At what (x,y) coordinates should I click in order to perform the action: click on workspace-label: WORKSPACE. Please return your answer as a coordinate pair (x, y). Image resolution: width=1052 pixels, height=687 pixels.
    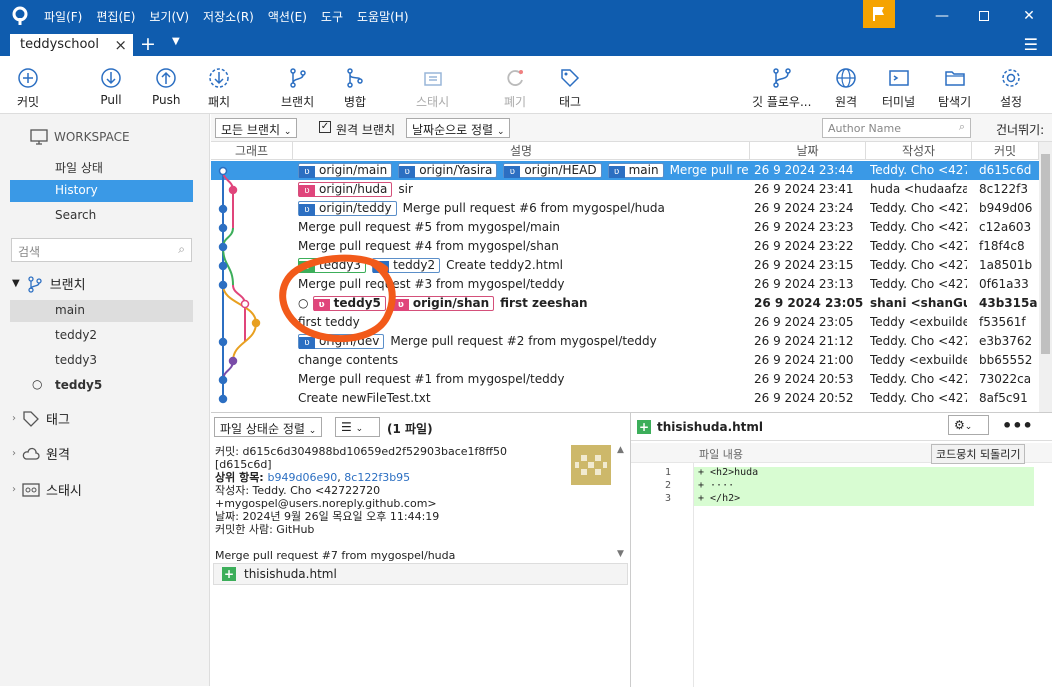
    Looking at the image, I should click on (92, 137).